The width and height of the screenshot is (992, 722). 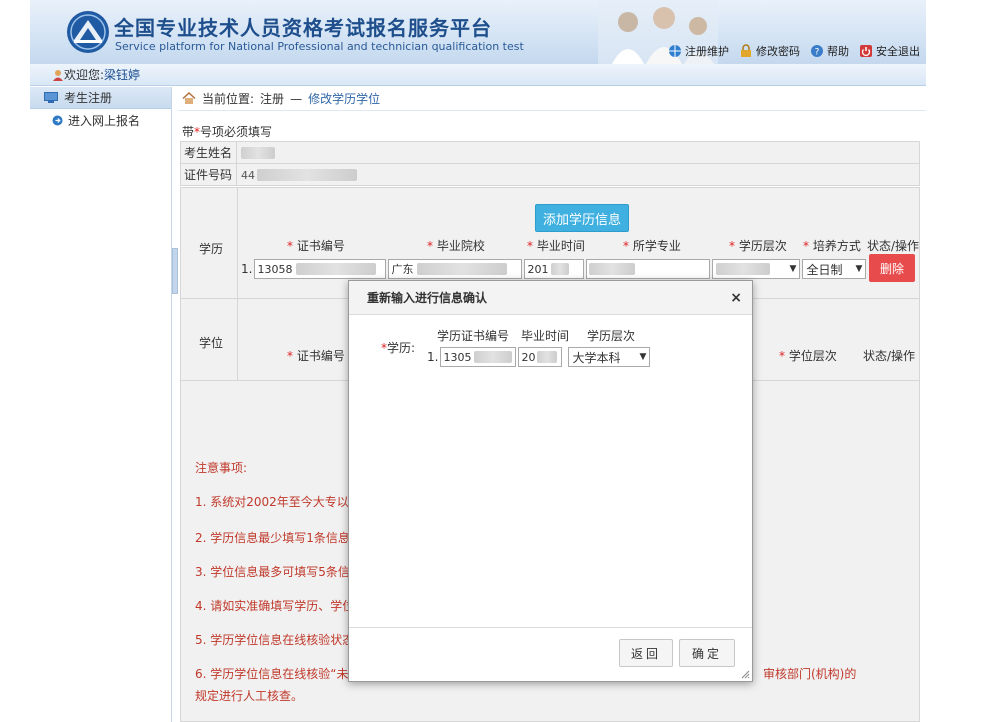 I want to click on deg-col-level-label: 学位层次, so click(x=812, y=356).